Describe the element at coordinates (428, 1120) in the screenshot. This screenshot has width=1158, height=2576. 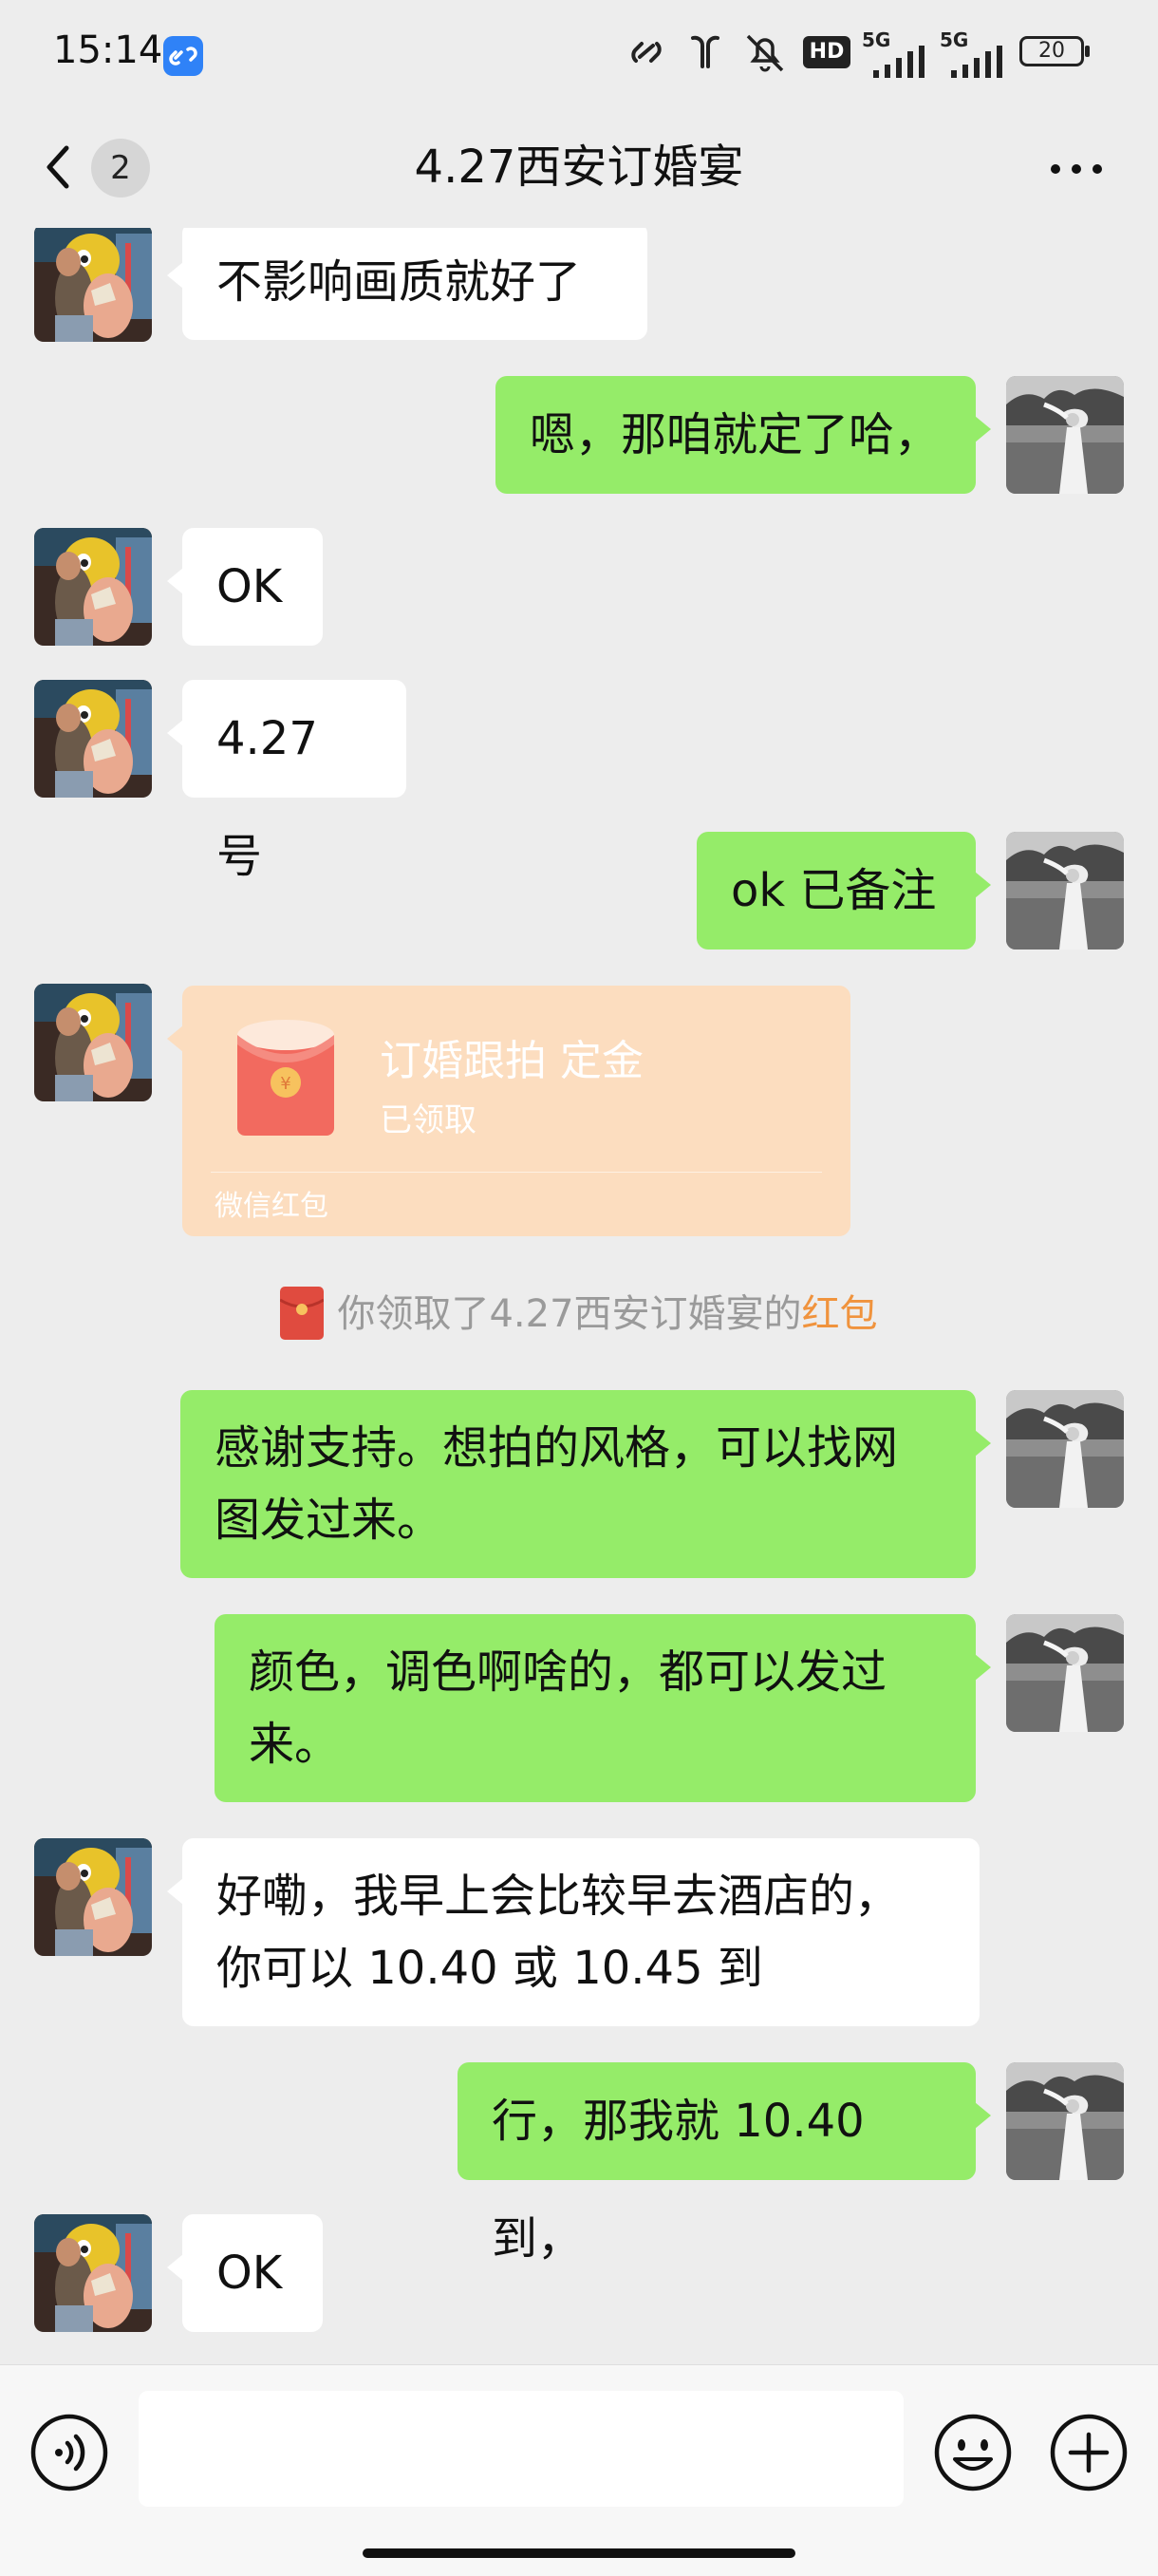
I see `red-packet-status: 已领取` at that location.